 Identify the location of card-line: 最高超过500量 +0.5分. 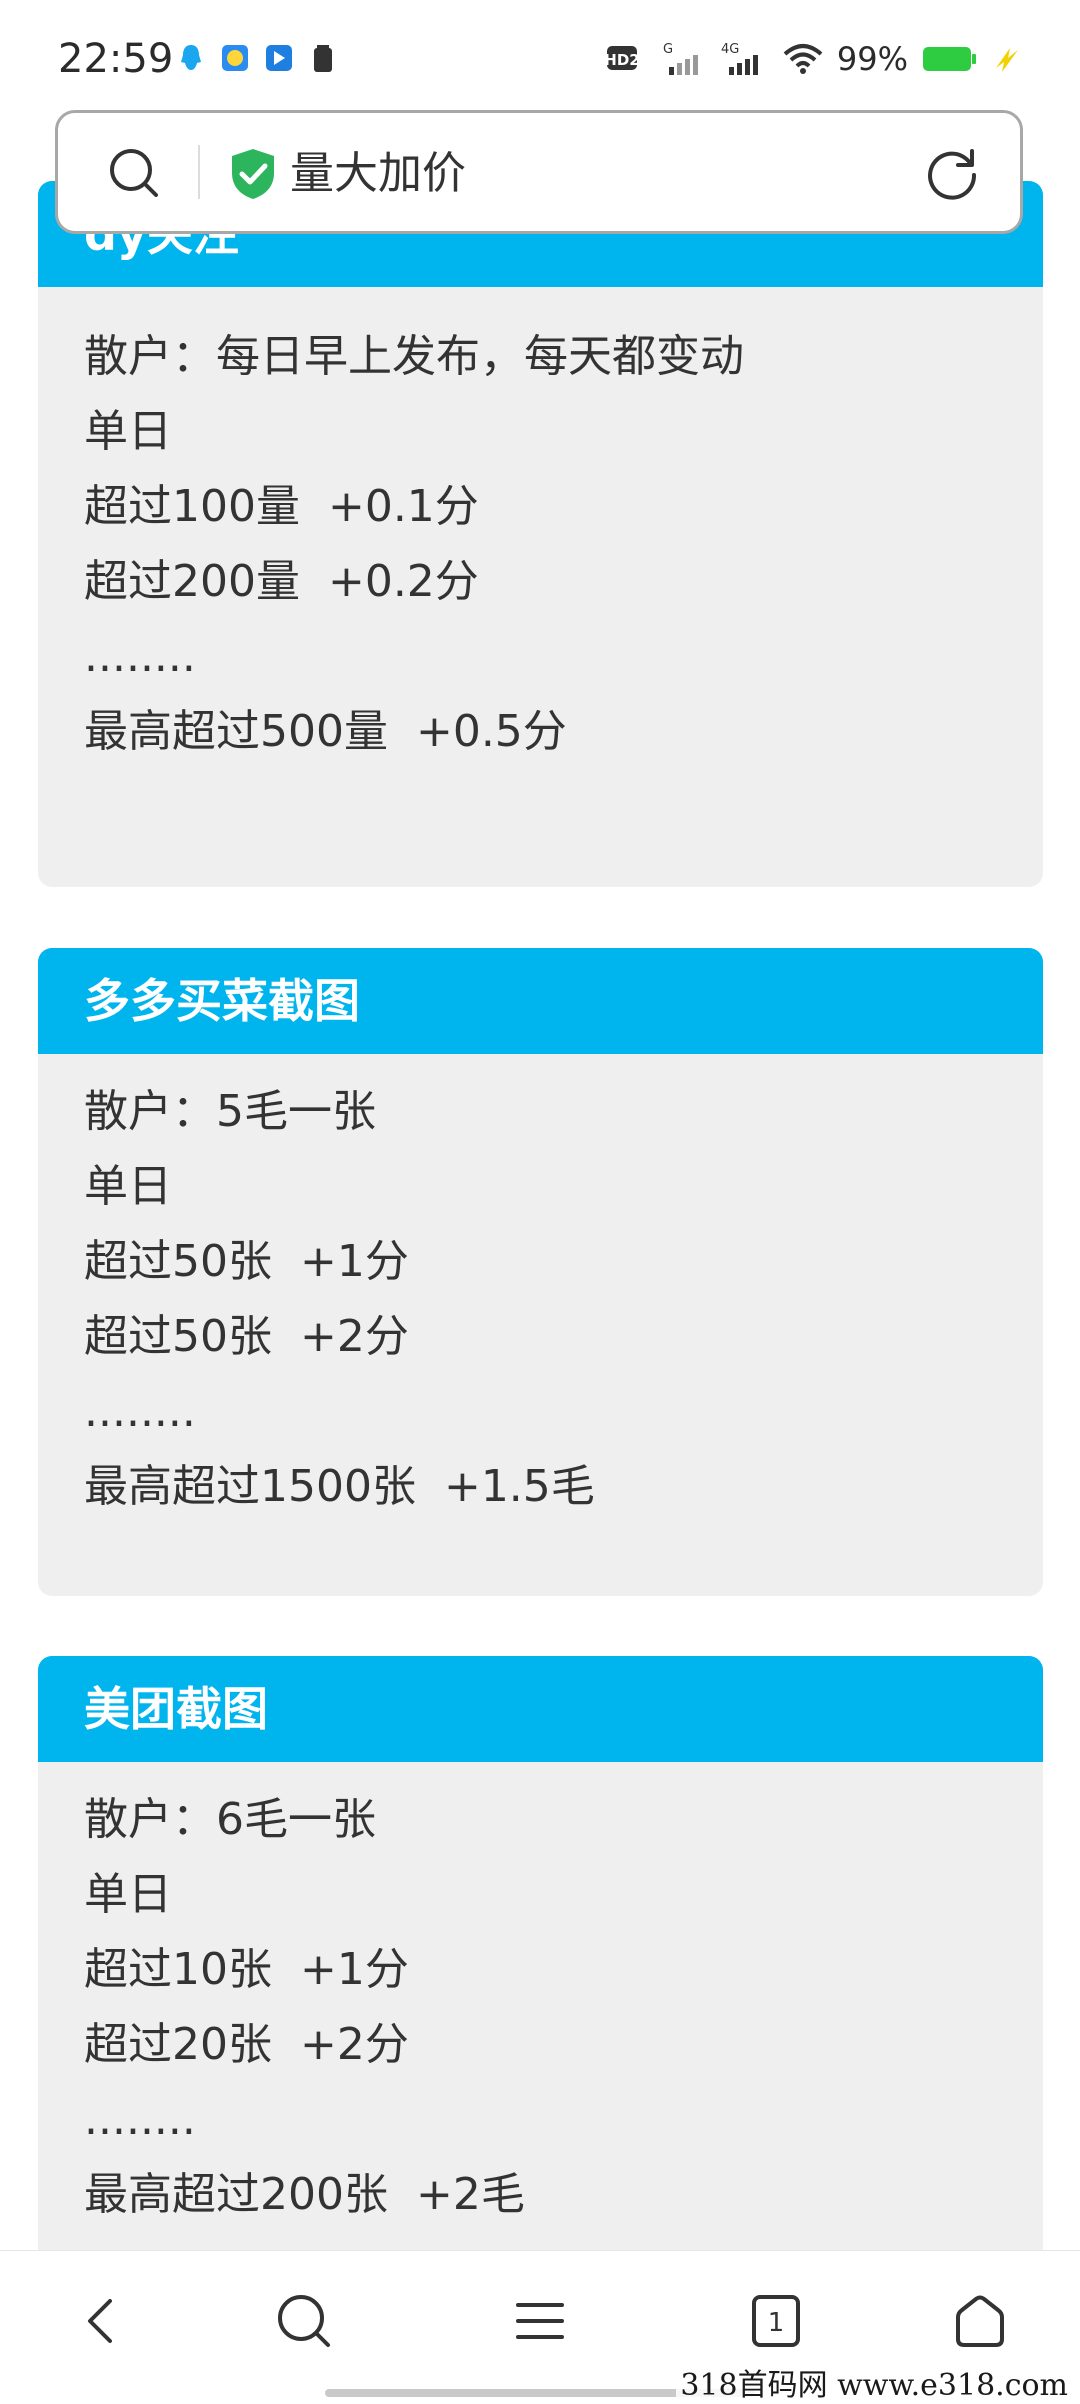
(325, 731).